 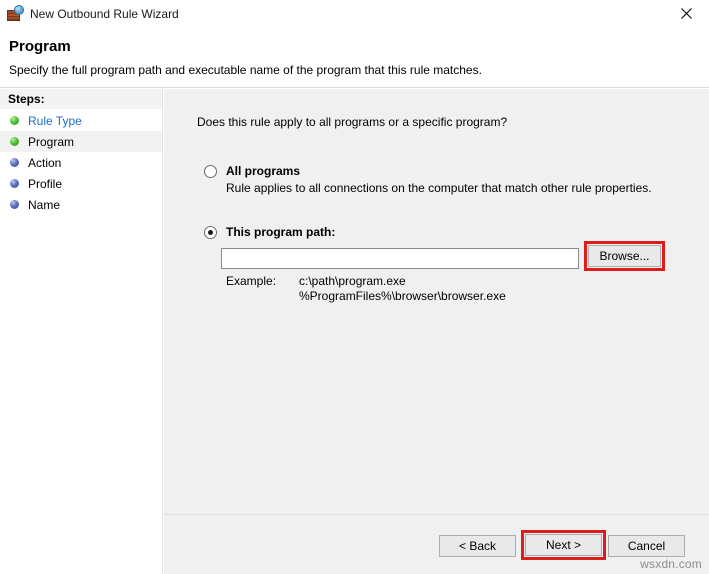 I want to click on radio-icon-all-programs, so click(x=210, y=171).